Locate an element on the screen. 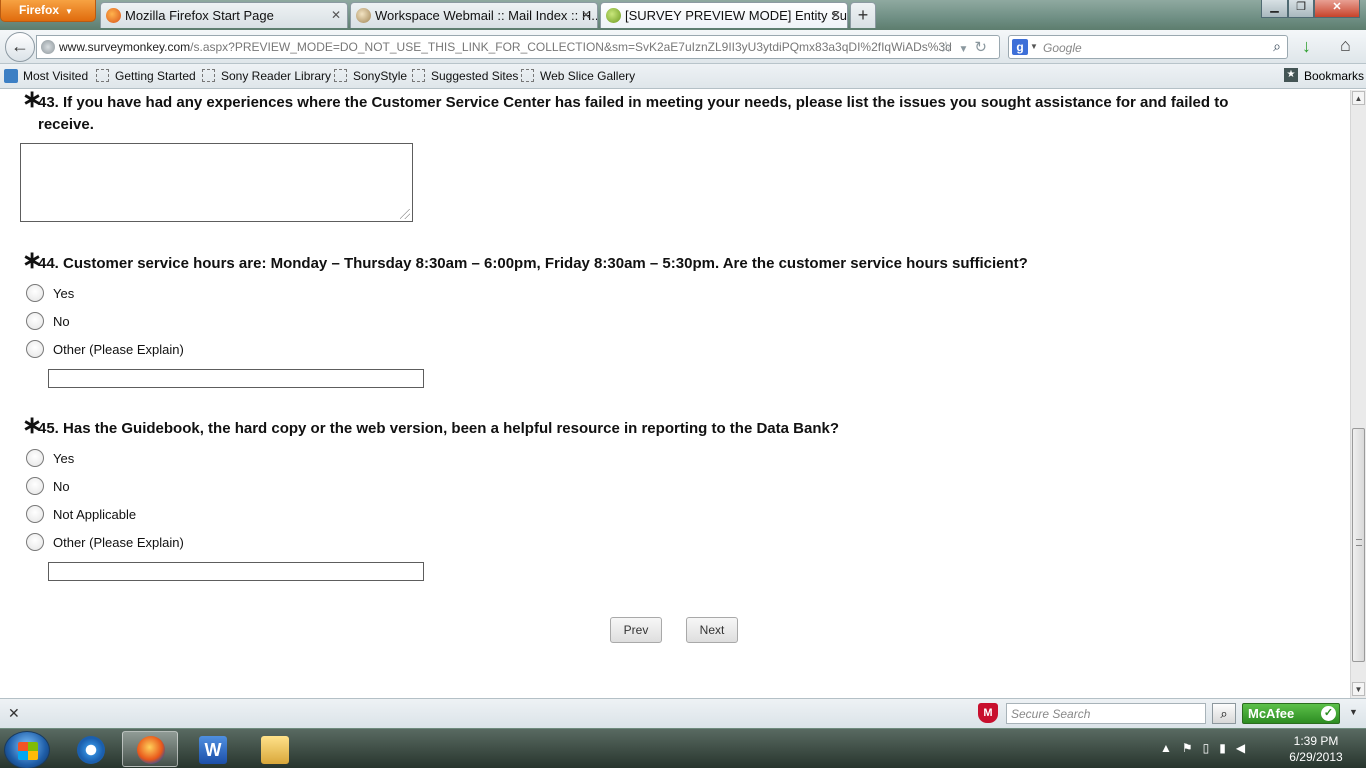 This screenshot has height=768, width=1366. device-icon: ▯ is located at coordinates (1211, 748).